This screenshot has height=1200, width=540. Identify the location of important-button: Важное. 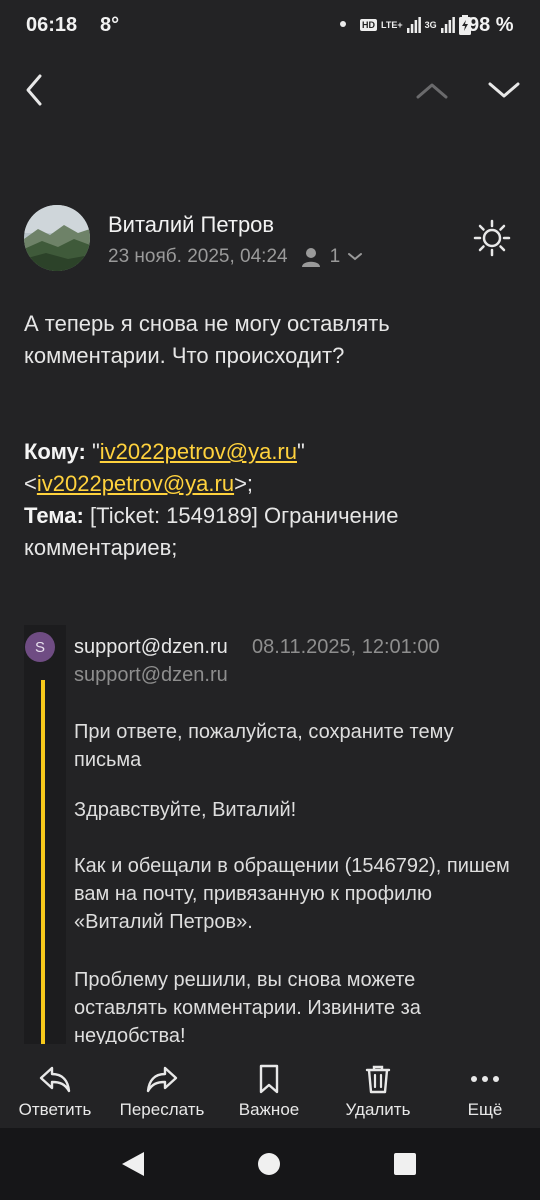
(269, 1091).